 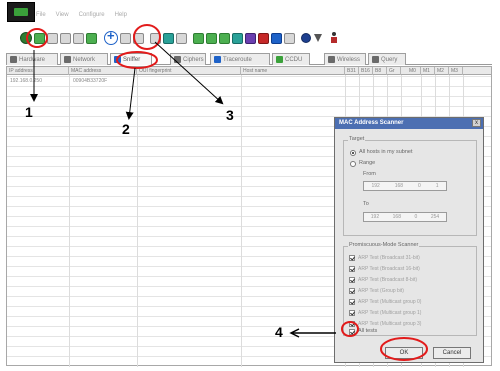 I want to click on annotation-number-2: 2, so click(x=126, y=129).